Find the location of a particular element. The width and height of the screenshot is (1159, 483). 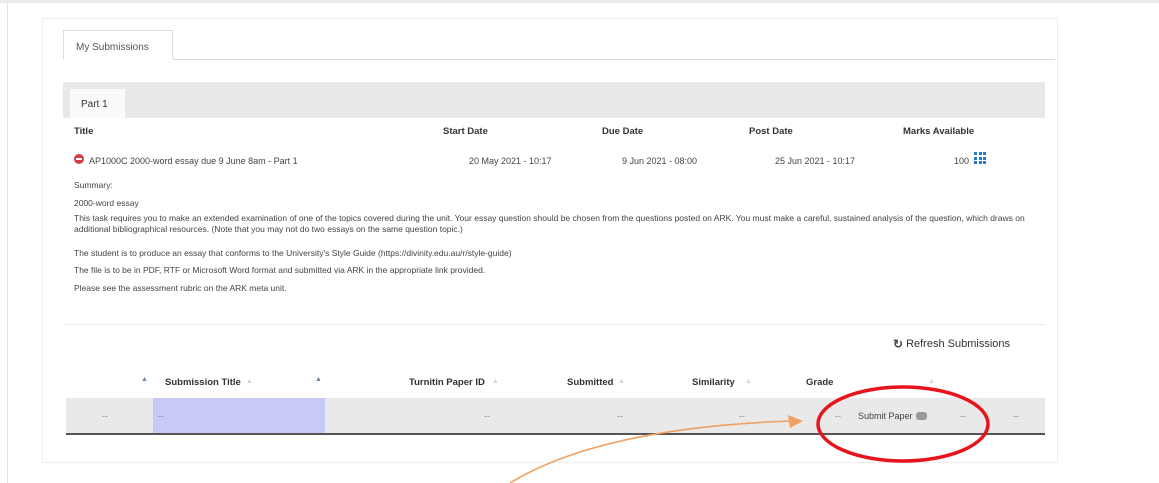

pointer-arrow is located at coordinates (650, 451).